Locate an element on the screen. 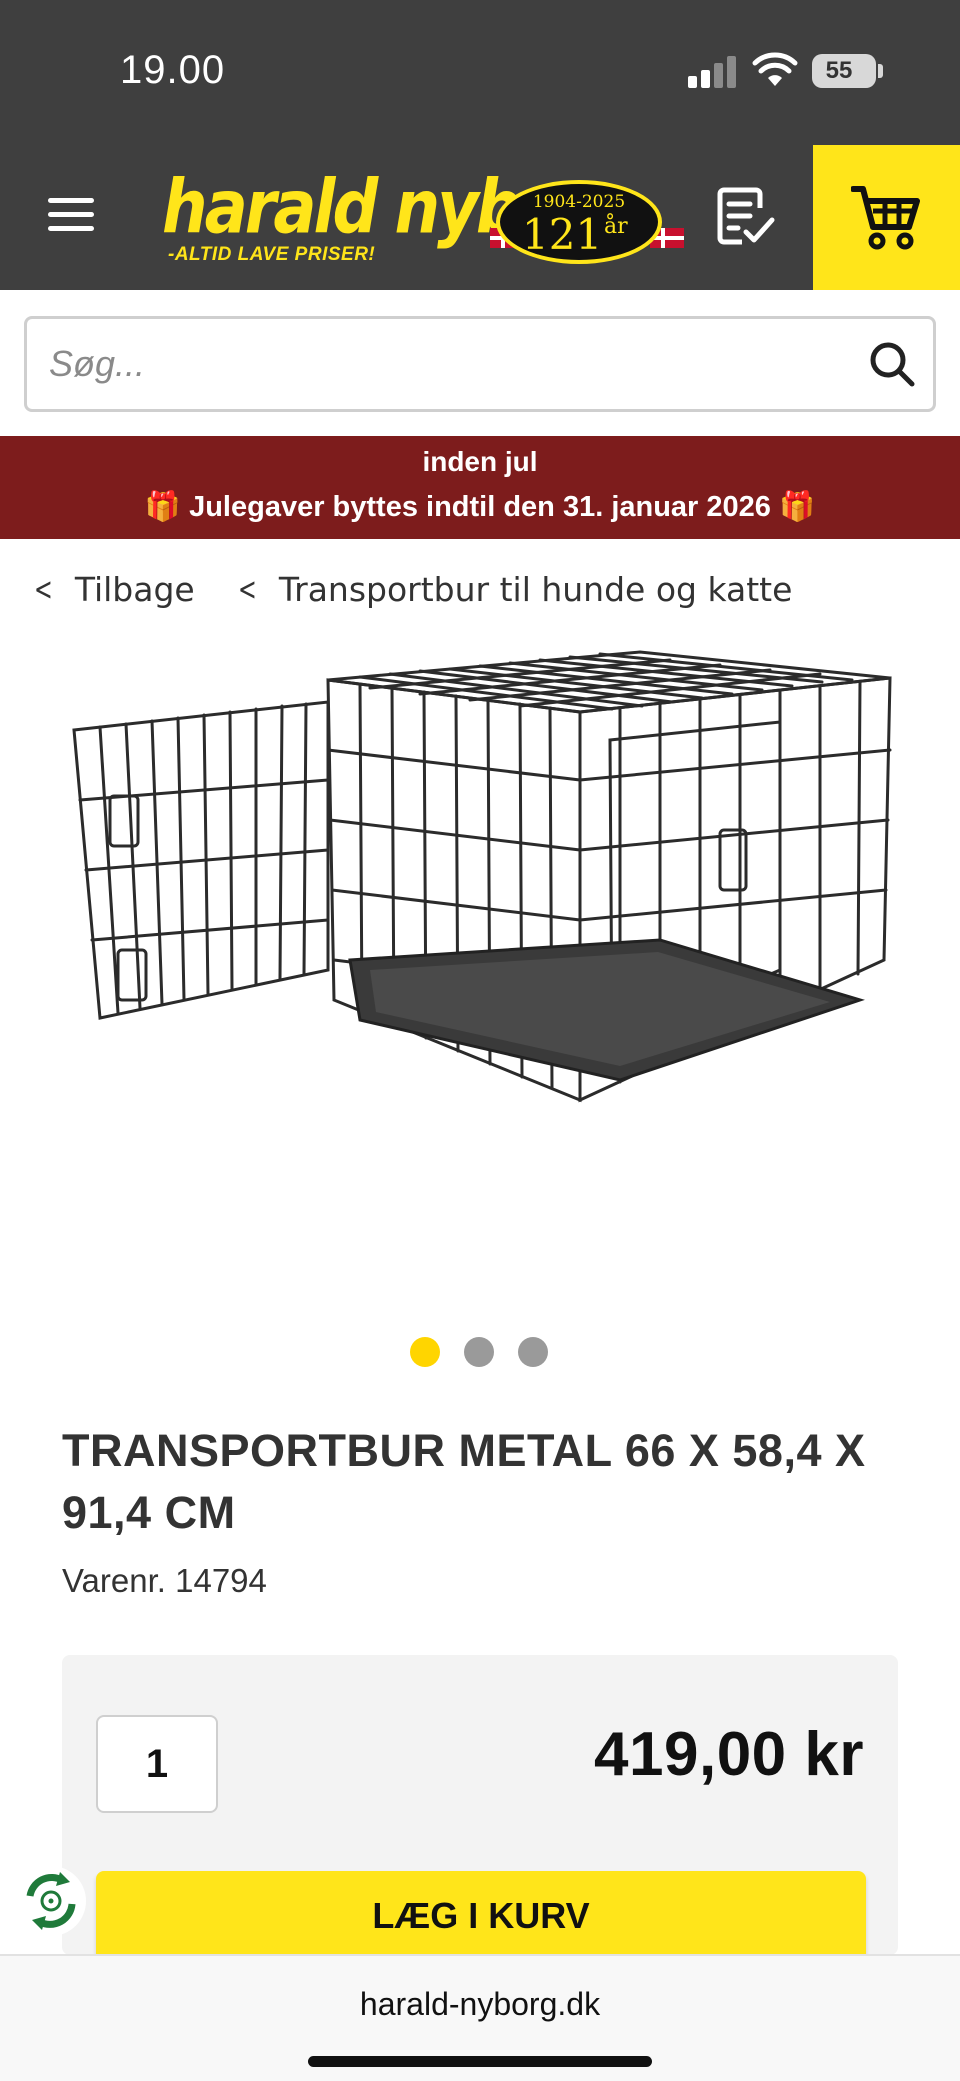 The height and width of the screenshot is (2081, 960). breadcrumb-category: < Transportbur til hunde og katte is located at coordinates (513, 589).